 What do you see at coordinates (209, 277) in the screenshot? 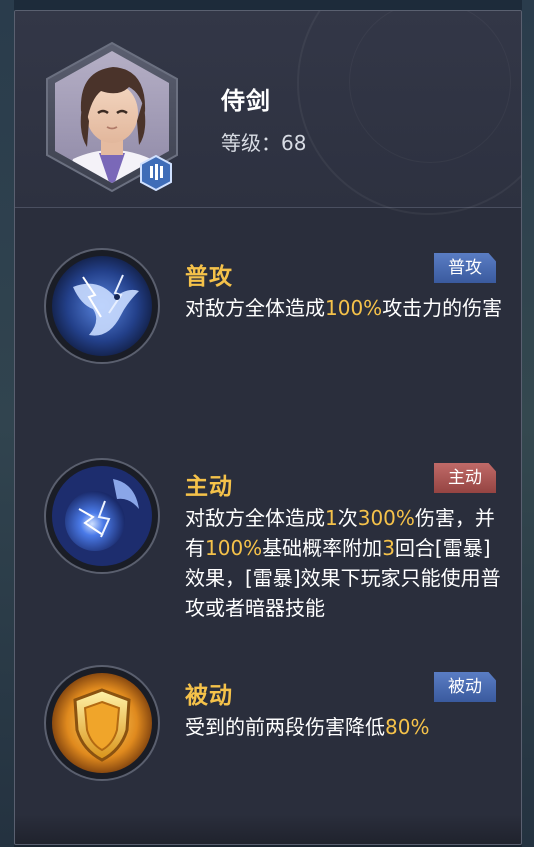
I see `skill-title: 普攻` at bounding box center [209, 277].